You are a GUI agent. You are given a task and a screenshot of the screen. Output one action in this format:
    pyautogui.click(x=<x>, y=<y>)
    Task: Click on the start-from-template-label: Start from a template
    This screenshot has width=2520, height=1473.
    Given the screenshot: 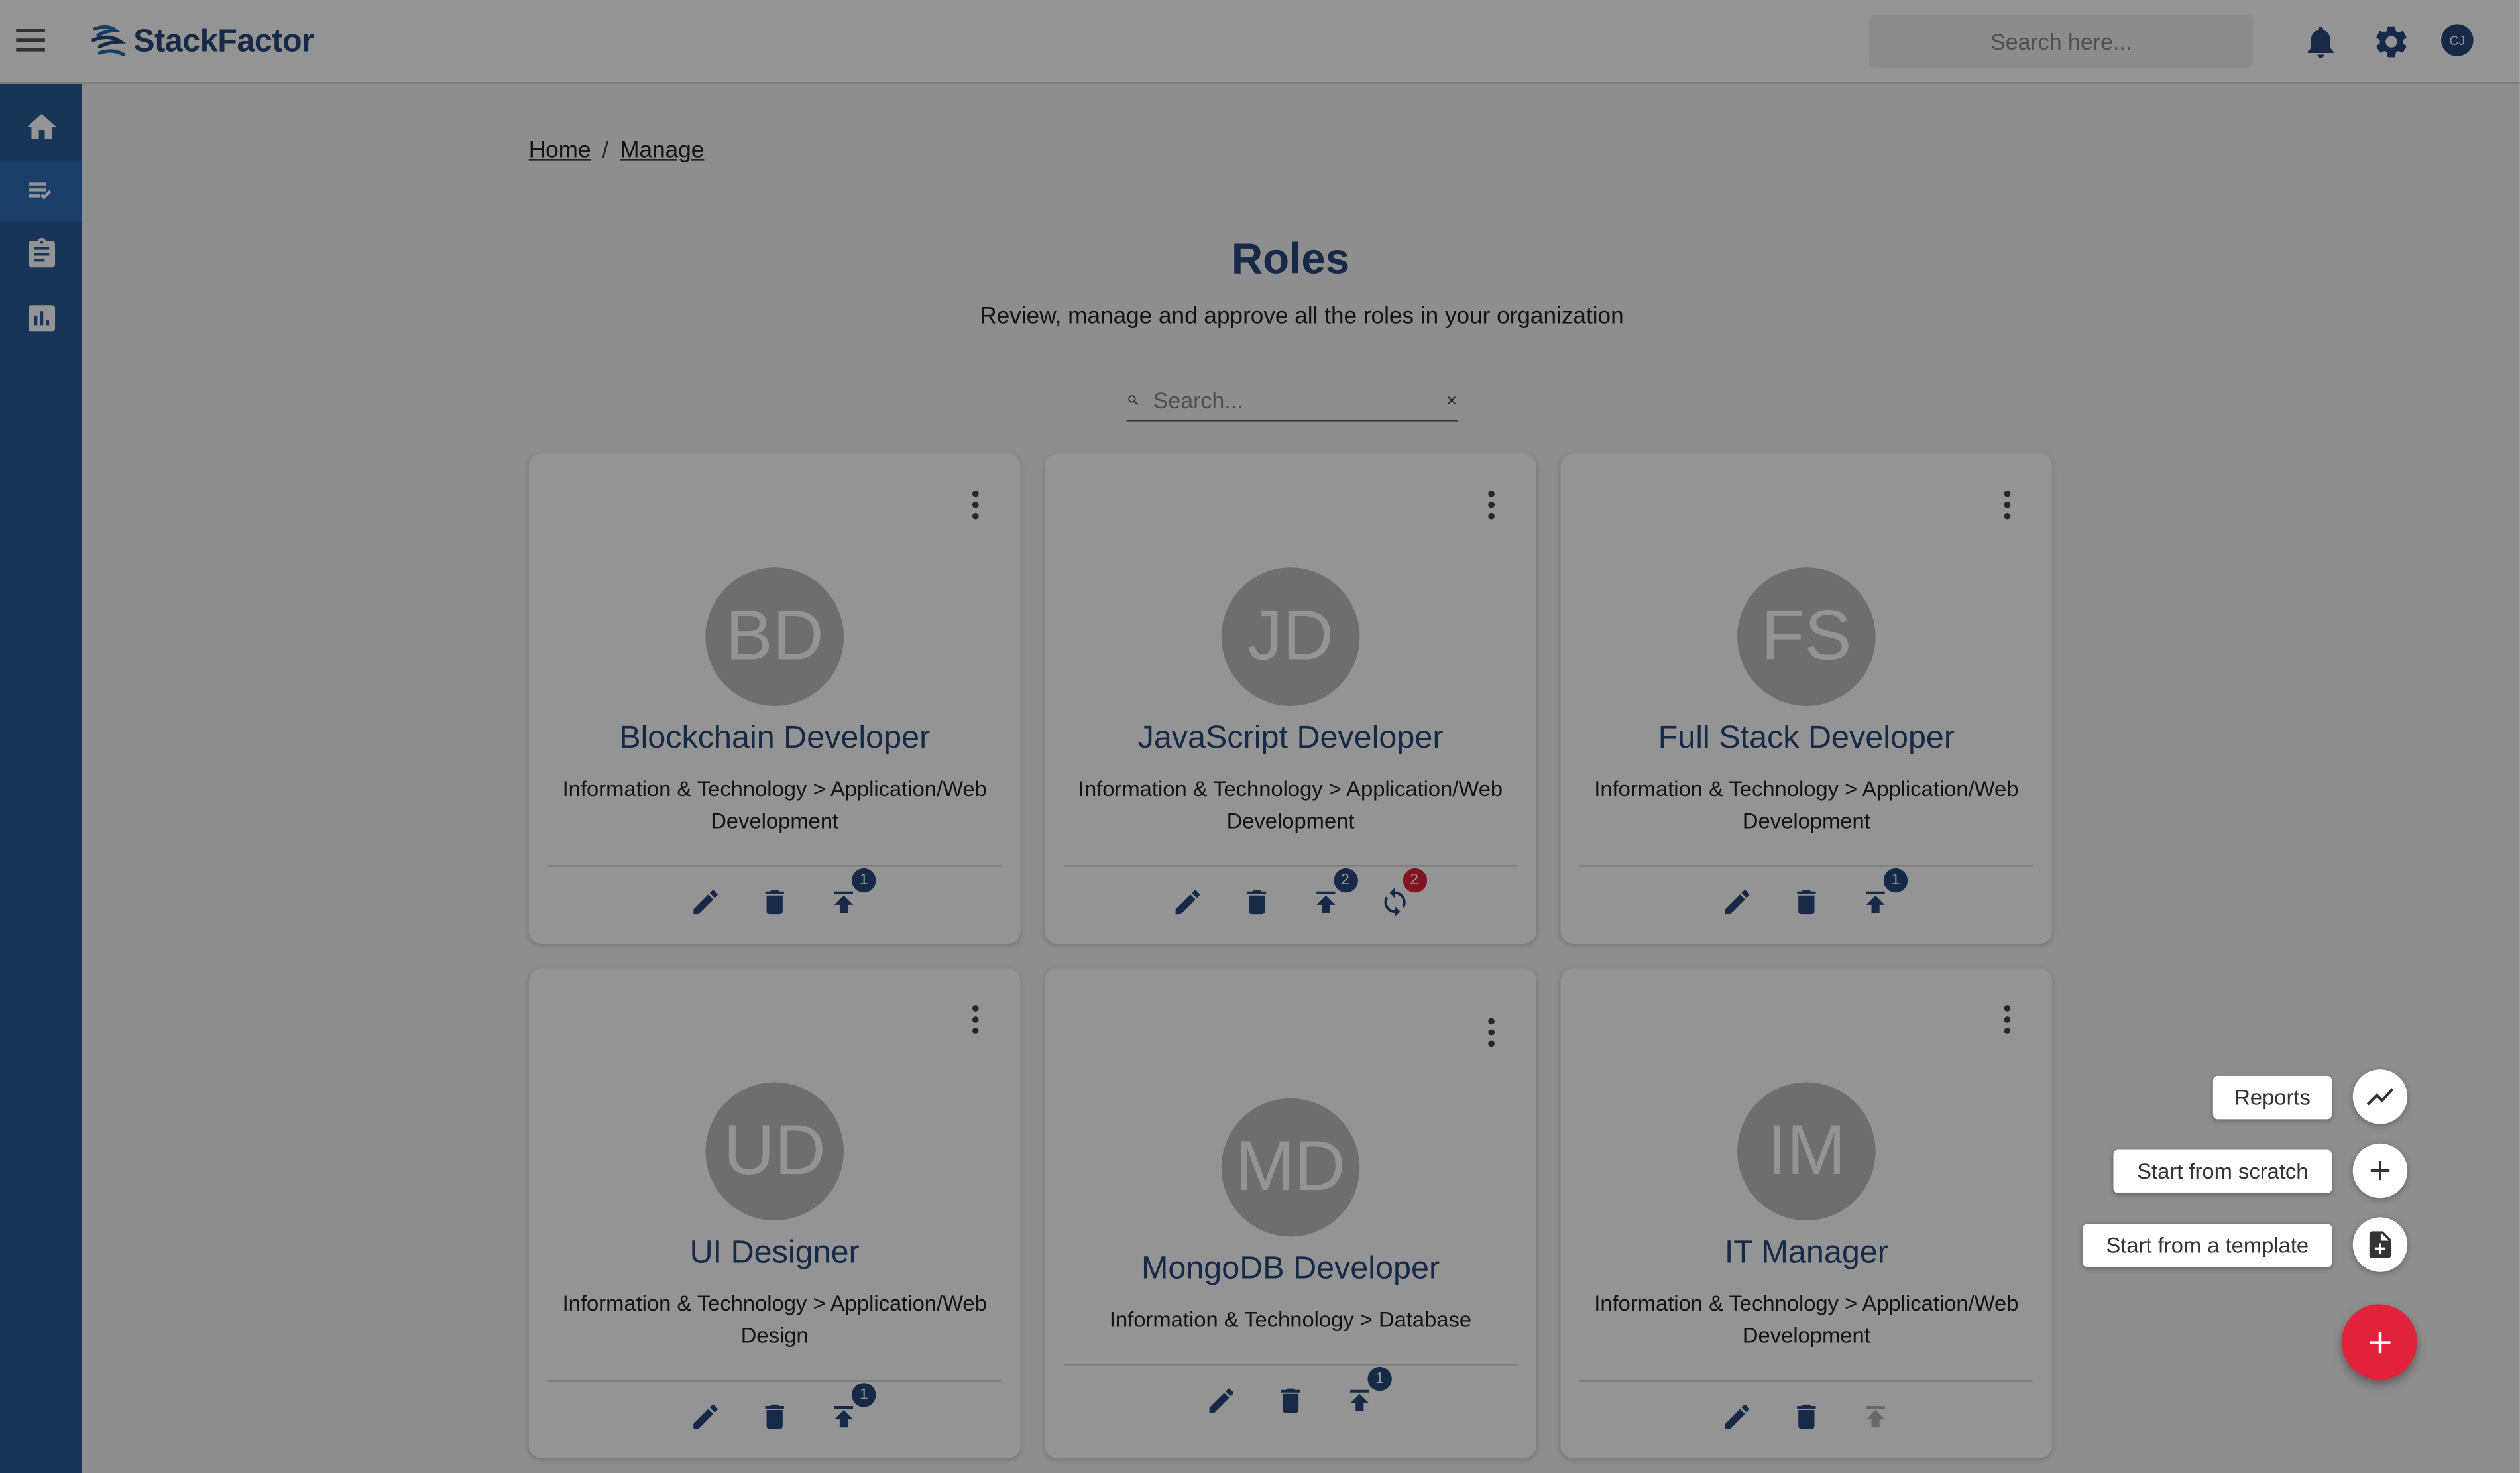 What is the action you would take?
    pyautogui.click(x=2207, y=1245)
    